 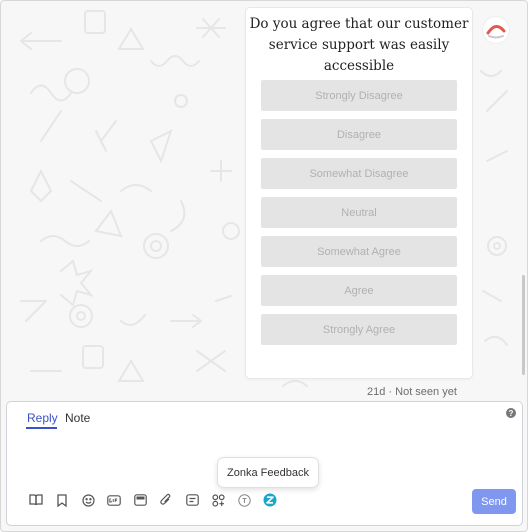 What do you see at coordinates (412, 392) in the screenshot?
I see `message-status: 21d · Not seen yet` at bounding box center [412, 392].